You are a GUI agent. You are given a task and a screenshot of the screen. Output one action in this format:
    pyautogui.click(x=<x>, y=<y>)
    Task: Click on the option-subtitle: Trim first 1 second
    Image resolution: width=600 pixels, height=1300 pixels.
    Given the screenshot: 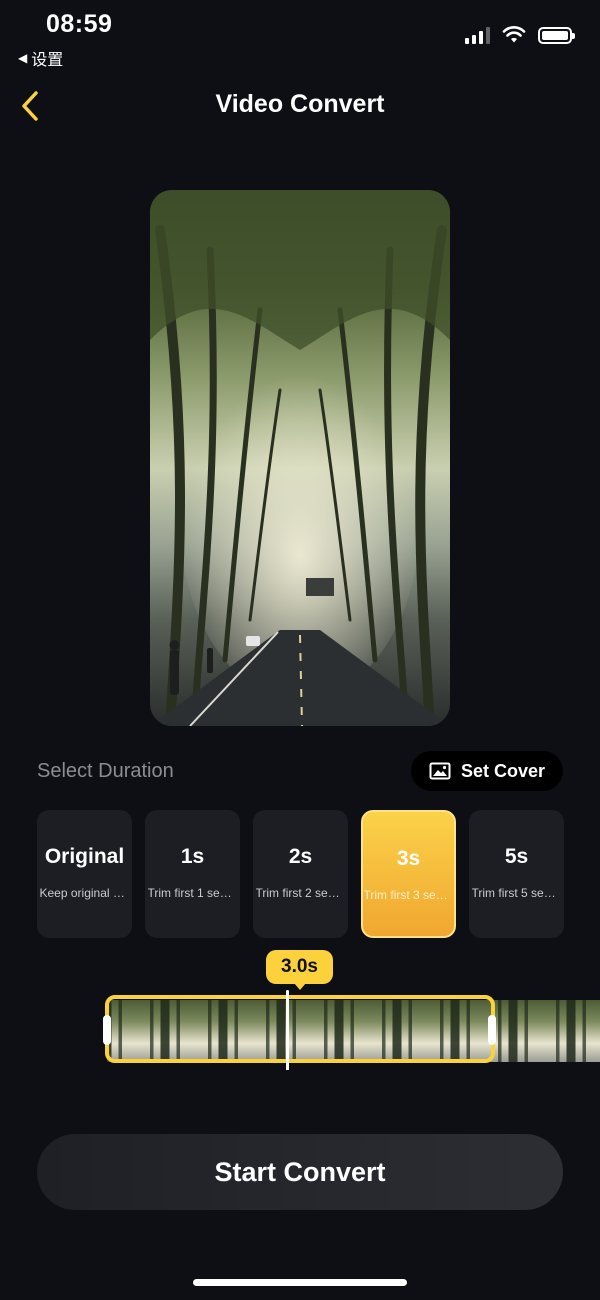 What is the action you would take?
    pyautogui.click(x=192, y=893)
    